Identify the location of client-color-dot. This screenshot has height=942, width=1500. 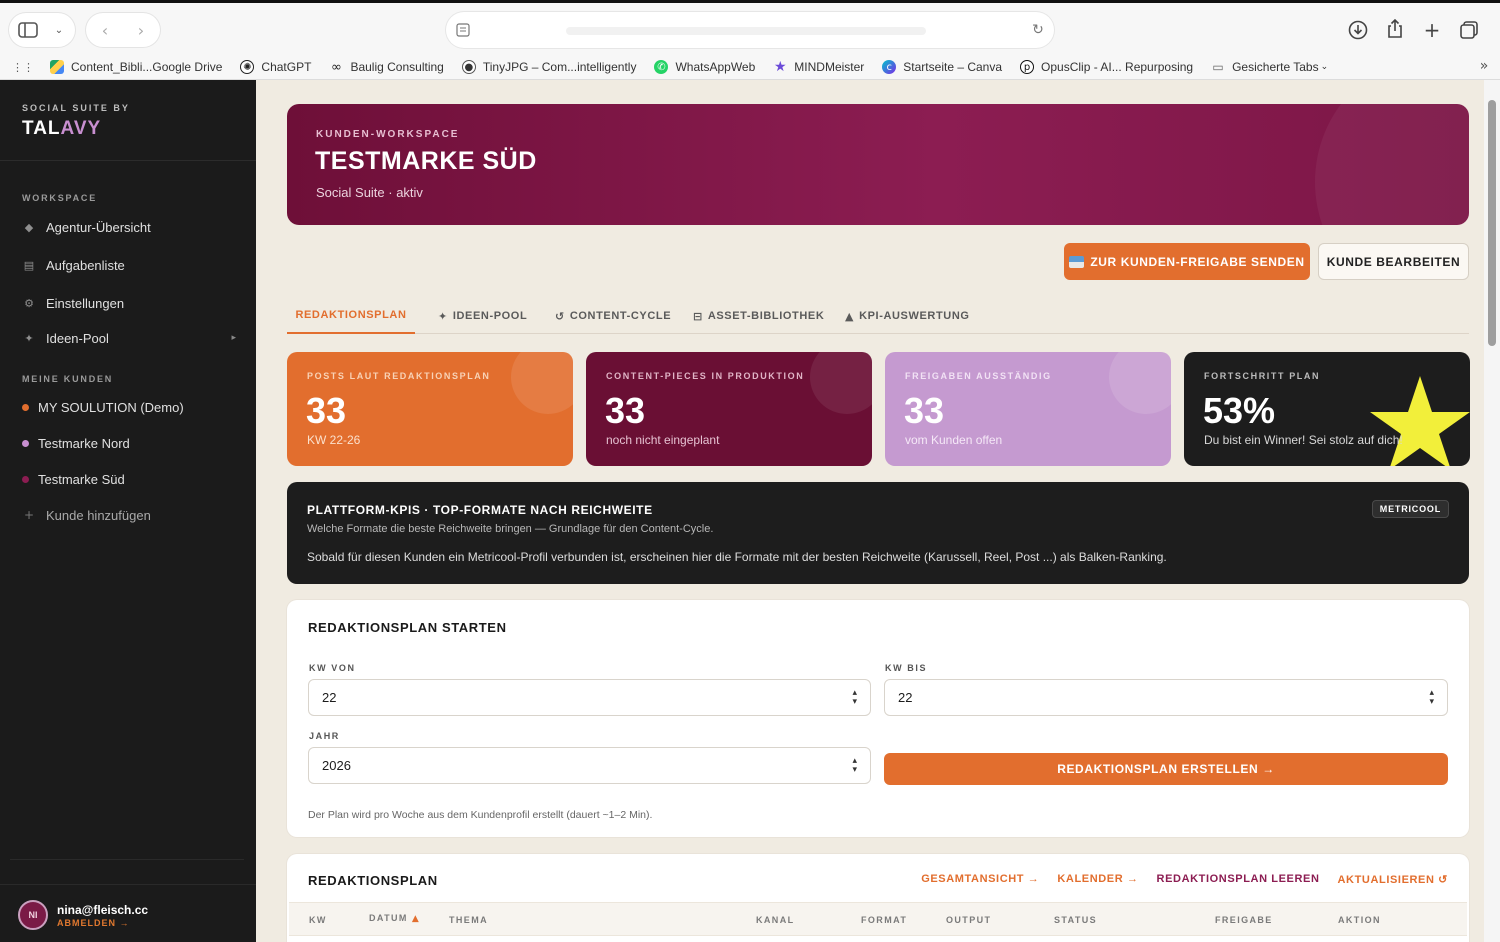
(25, 479).